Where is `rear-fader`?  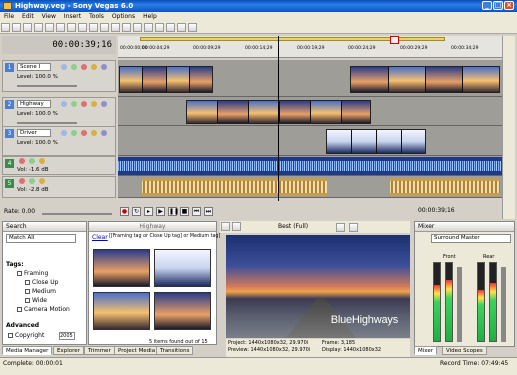 rear-fader is located at coordinates (503, 304).